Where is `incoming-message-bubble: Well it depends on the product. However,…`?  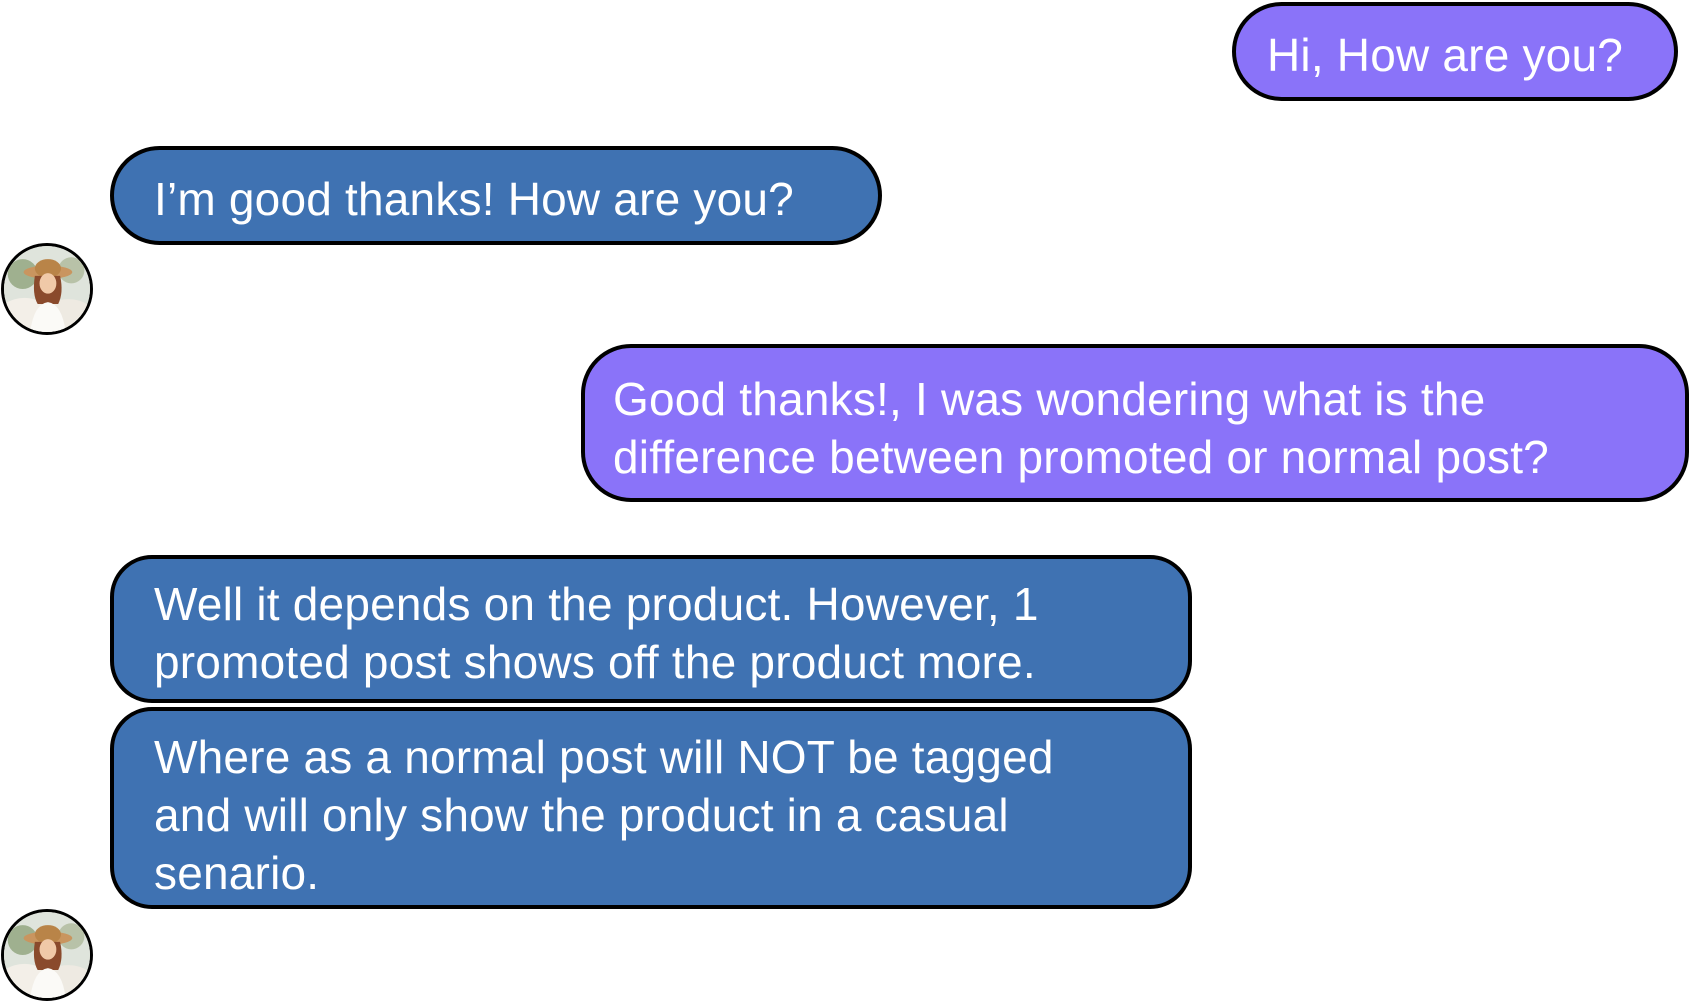
incoming-message-bubble: Well it depends on the product. However,… is located at coordinates (651, 629).